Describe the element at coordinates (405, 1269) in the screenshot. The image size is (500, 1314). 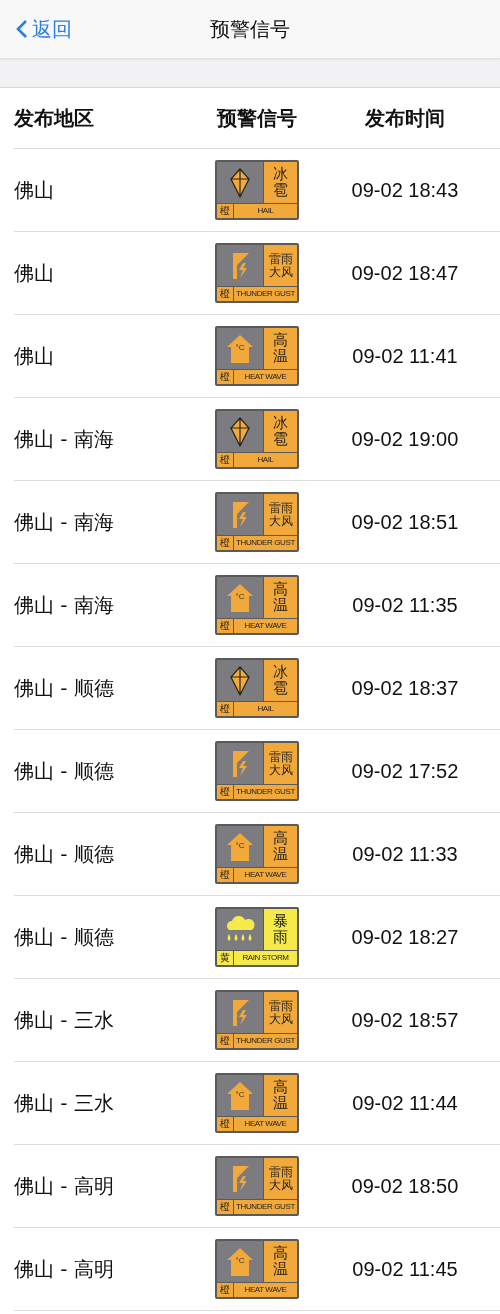
I see `time-cell: 09-02 11:45` at that location.